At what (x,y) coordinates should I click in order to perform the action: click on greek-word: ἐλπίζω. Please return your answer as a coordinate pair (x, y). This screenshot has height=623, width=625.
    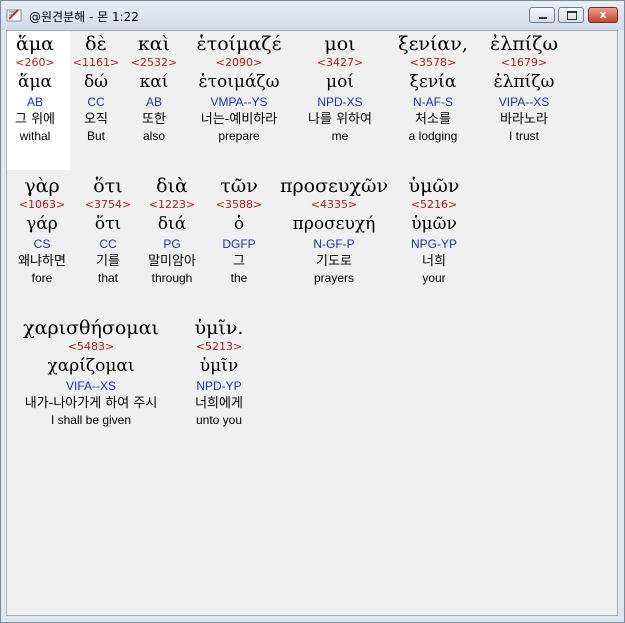
    Looking at the image, I should click on (524, 44).